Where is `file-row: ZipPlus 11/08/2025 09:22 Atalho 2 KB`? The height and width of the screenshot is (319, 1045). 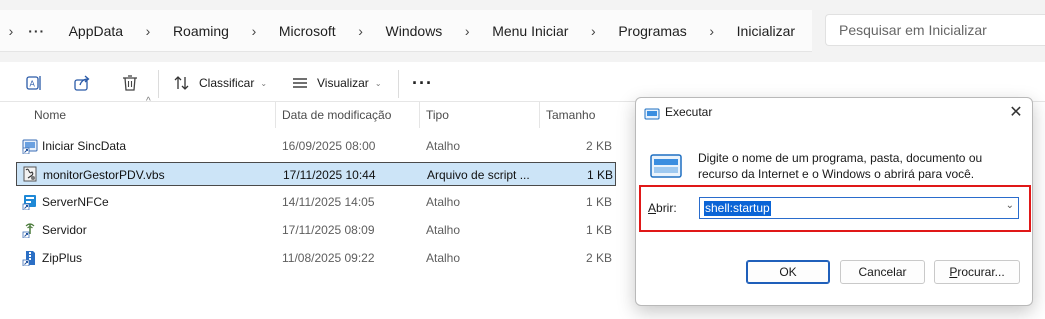
file-row: ZipPlus 11/08/2025 09:22 Atalho 2 KB is located at coordinates (316, 258).